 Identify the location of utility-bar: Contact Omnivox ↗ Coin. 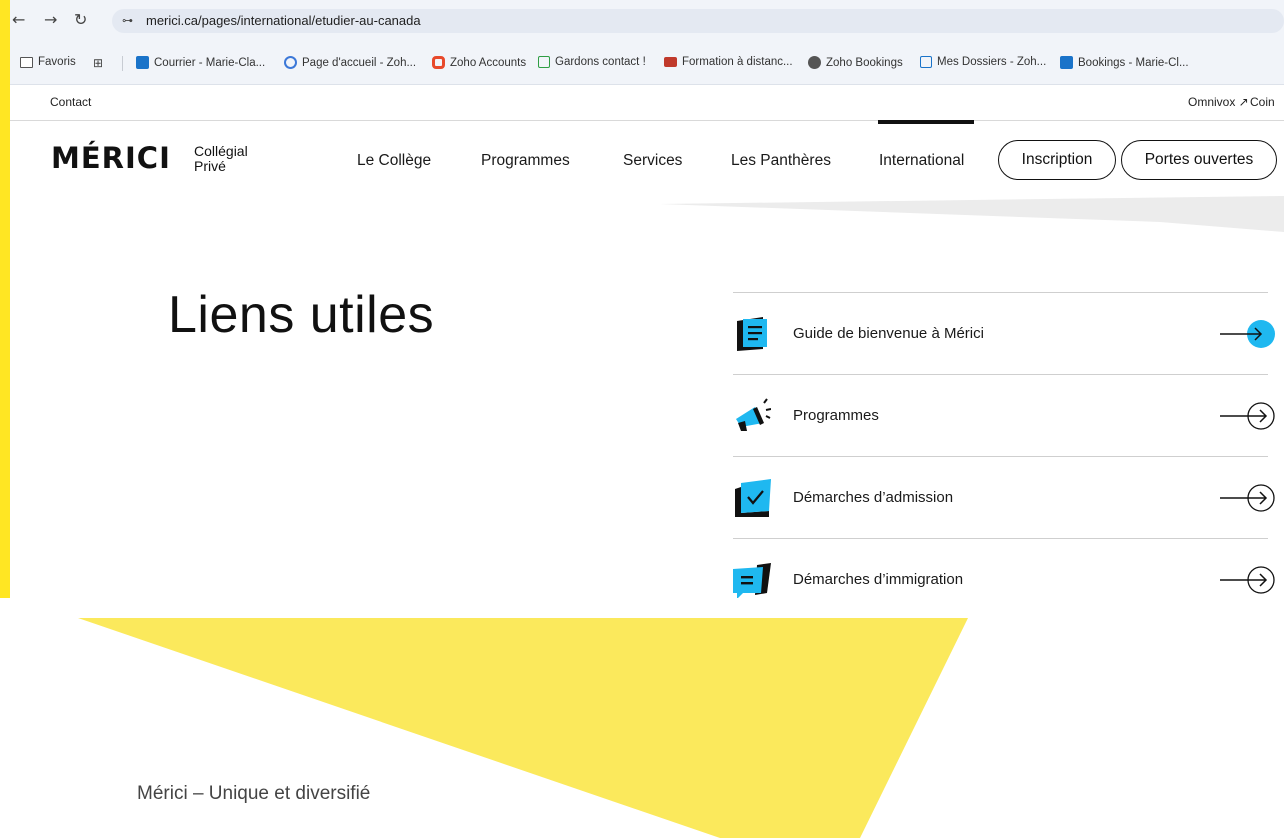
(647, 102).